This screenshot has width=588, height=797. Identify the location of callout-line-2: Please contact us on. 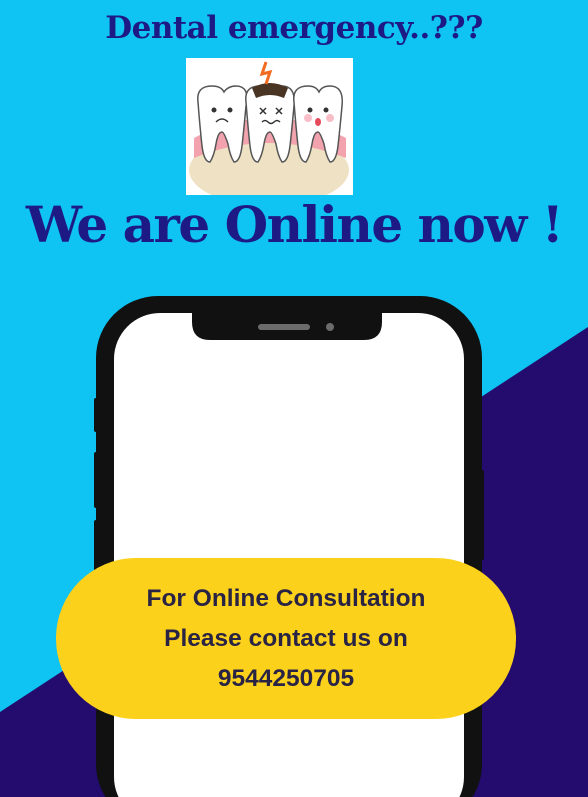
(286, 638).